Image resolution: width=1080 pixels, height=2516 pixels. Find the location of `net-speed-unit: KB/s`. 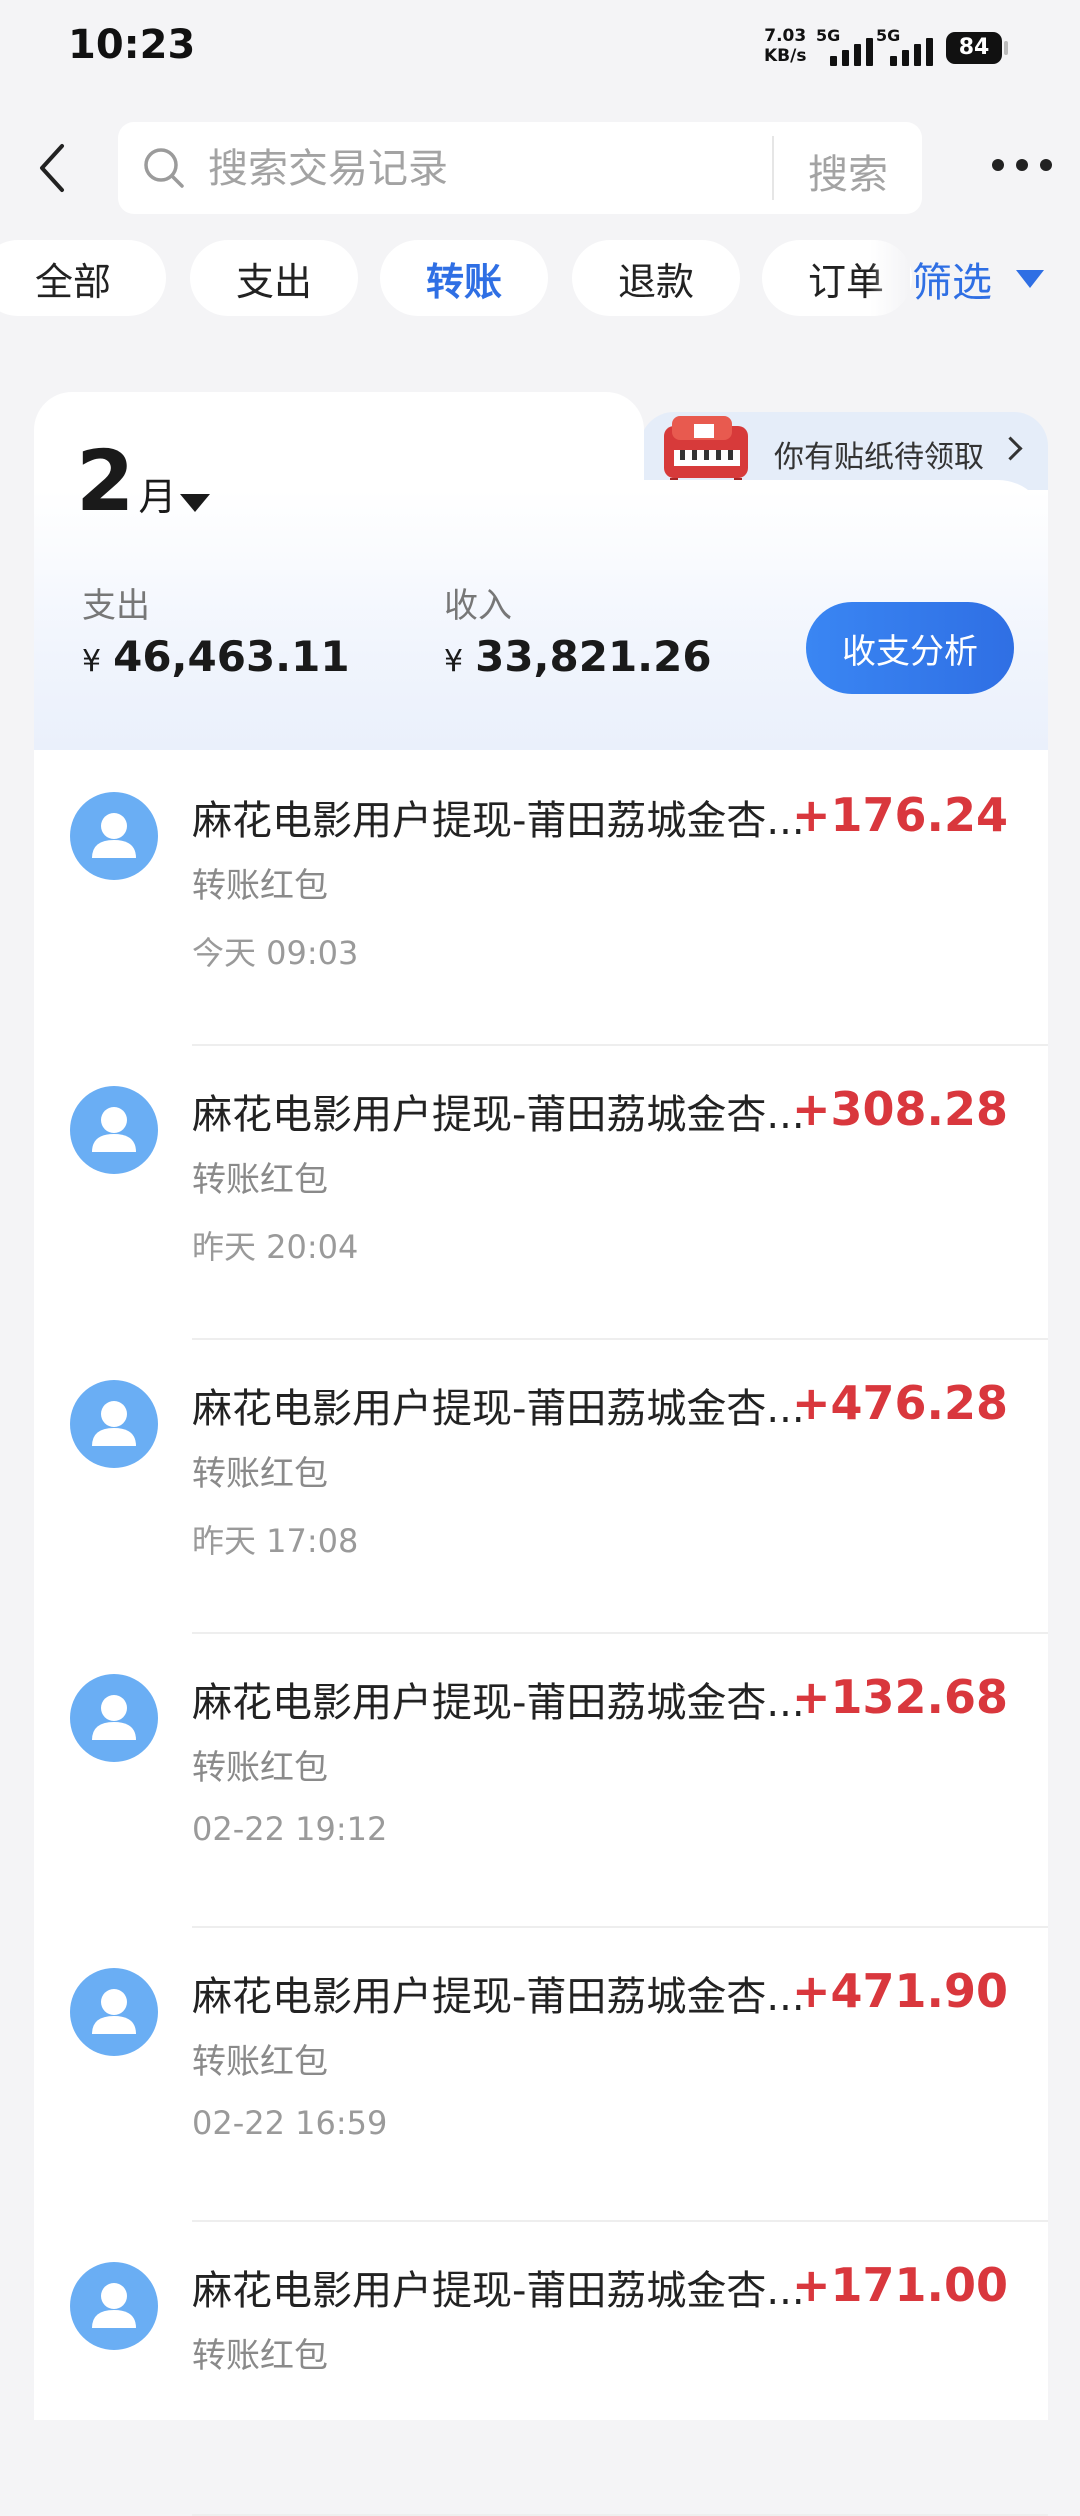

net-speed-unit: KB/s is located at coordinates (785, 56).